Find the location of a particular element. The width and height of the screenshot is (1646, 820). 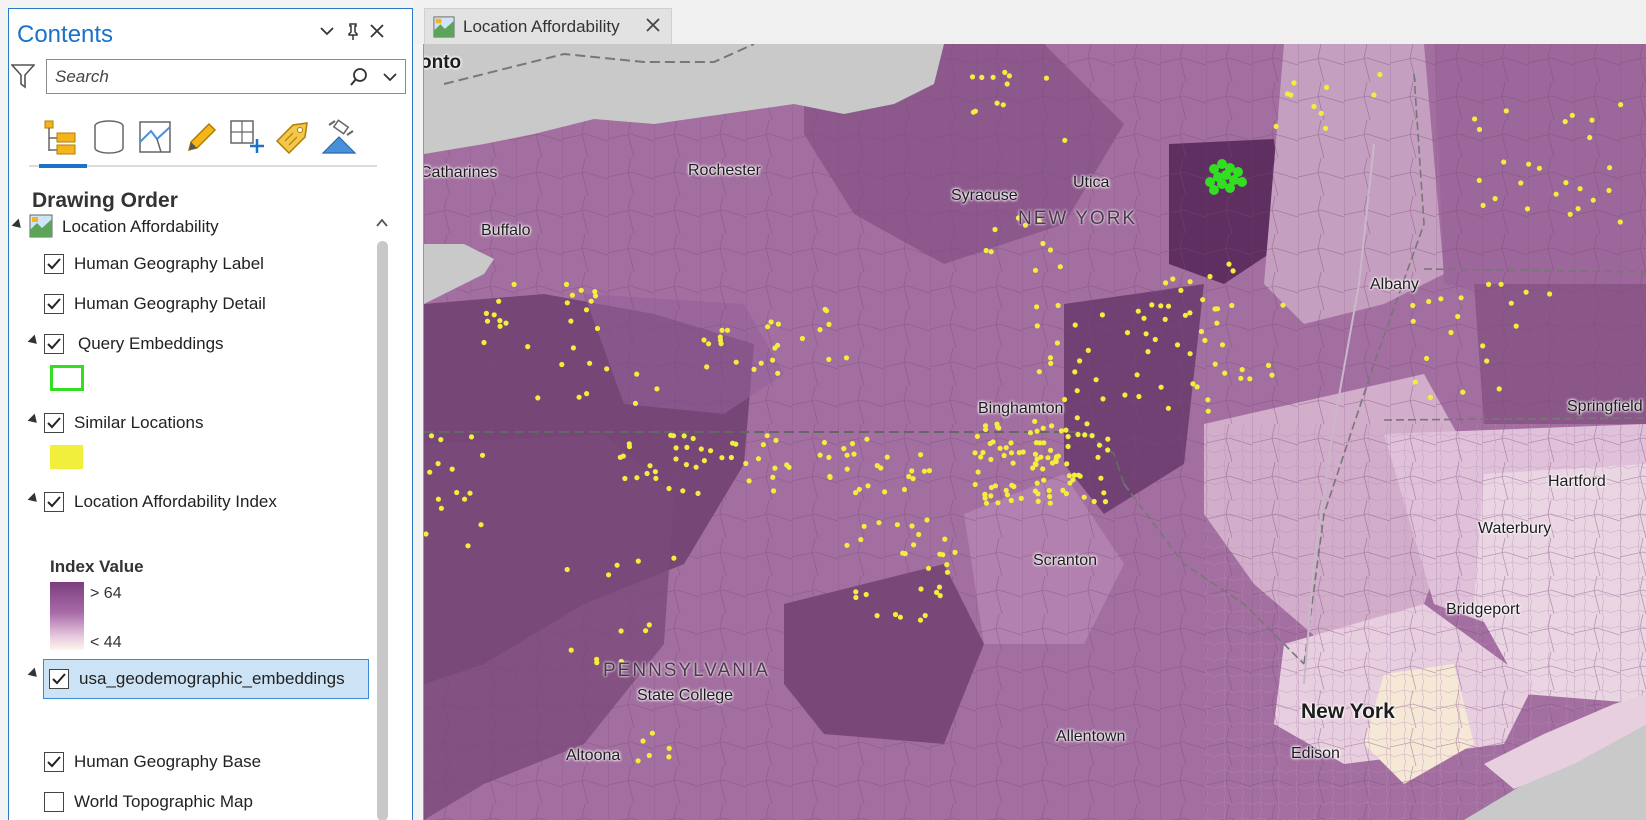

tree-item-usa-geodemographic-embeddings: usa_geodemographic_embeddings is located at coordinates (206, 679).